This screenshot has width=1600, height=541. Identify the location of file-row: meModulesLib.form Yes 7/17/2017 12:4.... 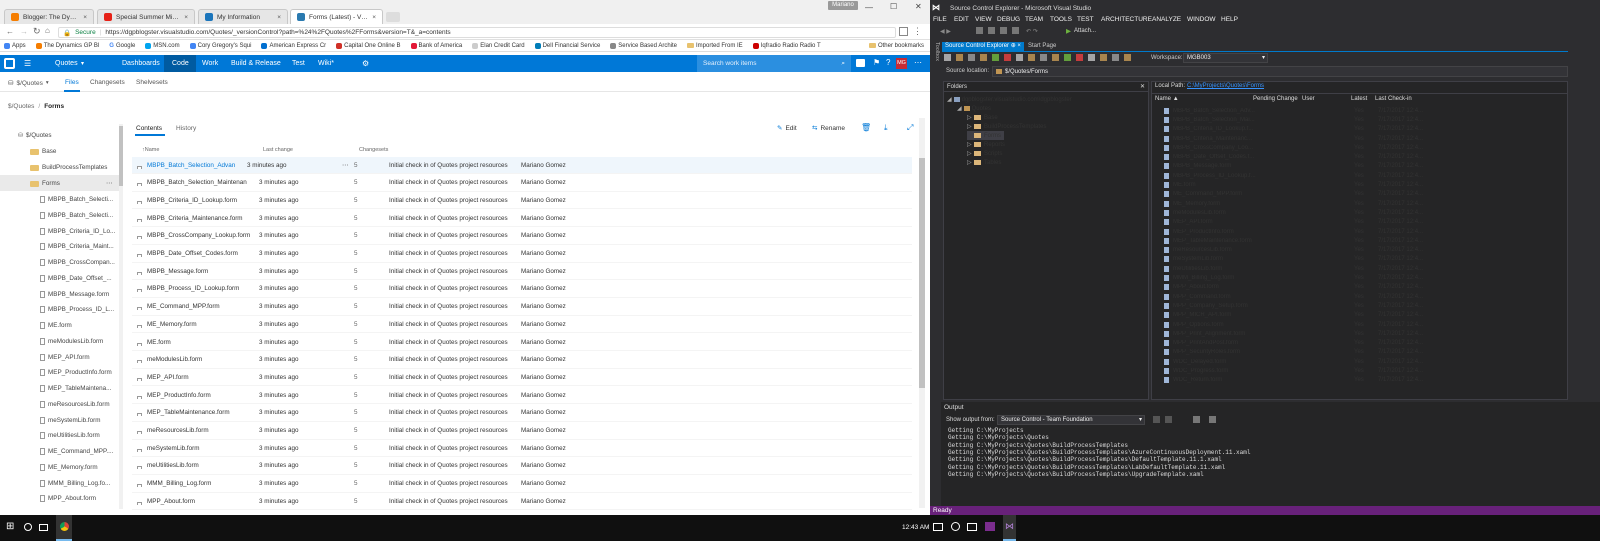
(1360, 212).